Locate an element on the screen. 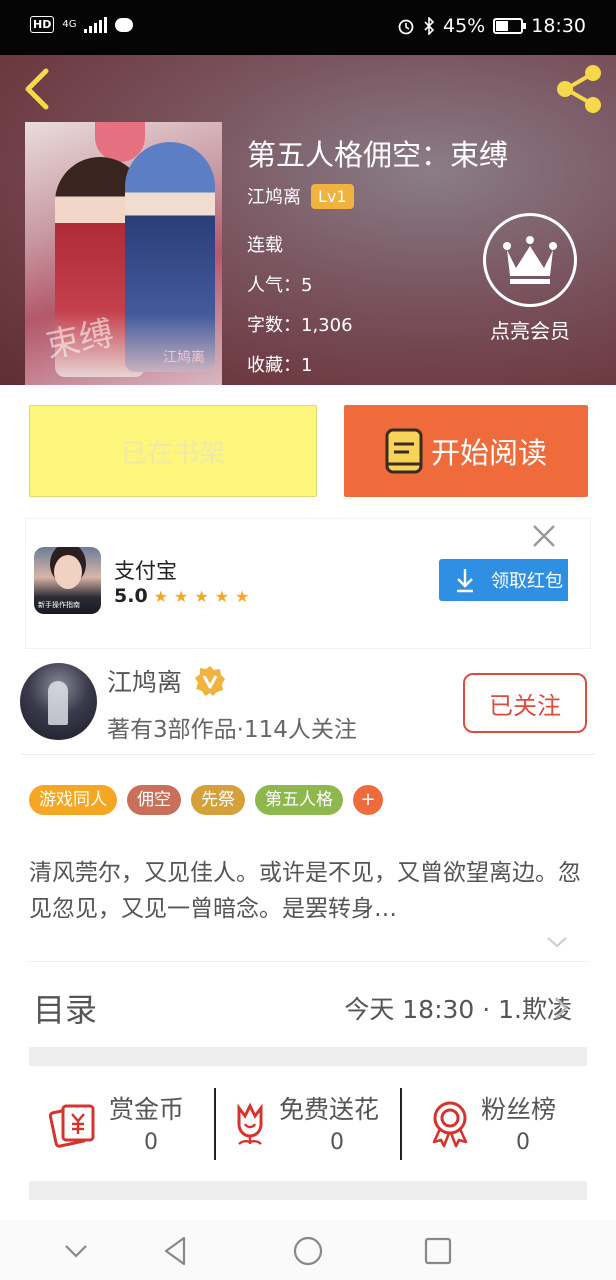  reward-coin-button: 赏金币 0 is located at coordinates (133, 1123).